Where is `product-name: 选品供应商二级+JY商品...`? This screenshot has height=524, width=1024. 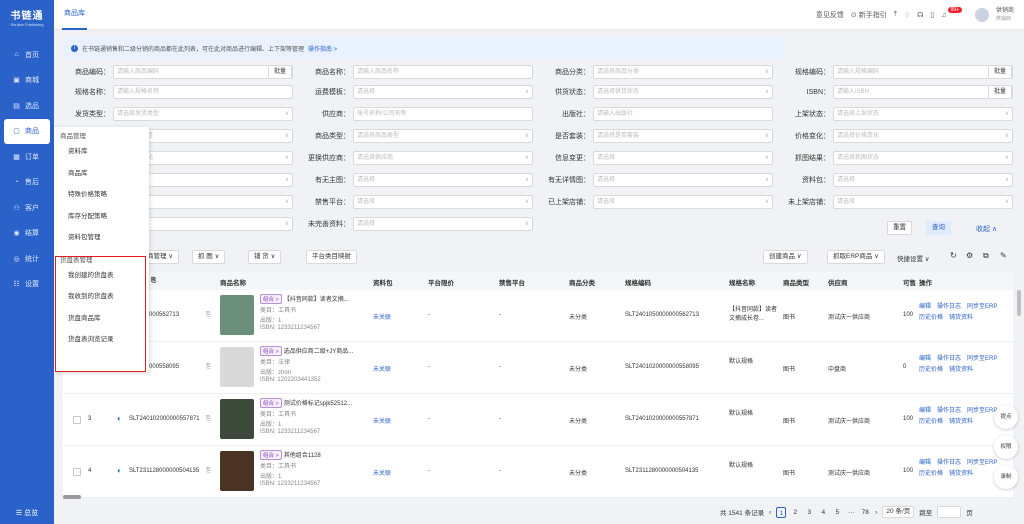
product-name: 选品供应商二级+JY商品... is located at coordinates (319, 352).